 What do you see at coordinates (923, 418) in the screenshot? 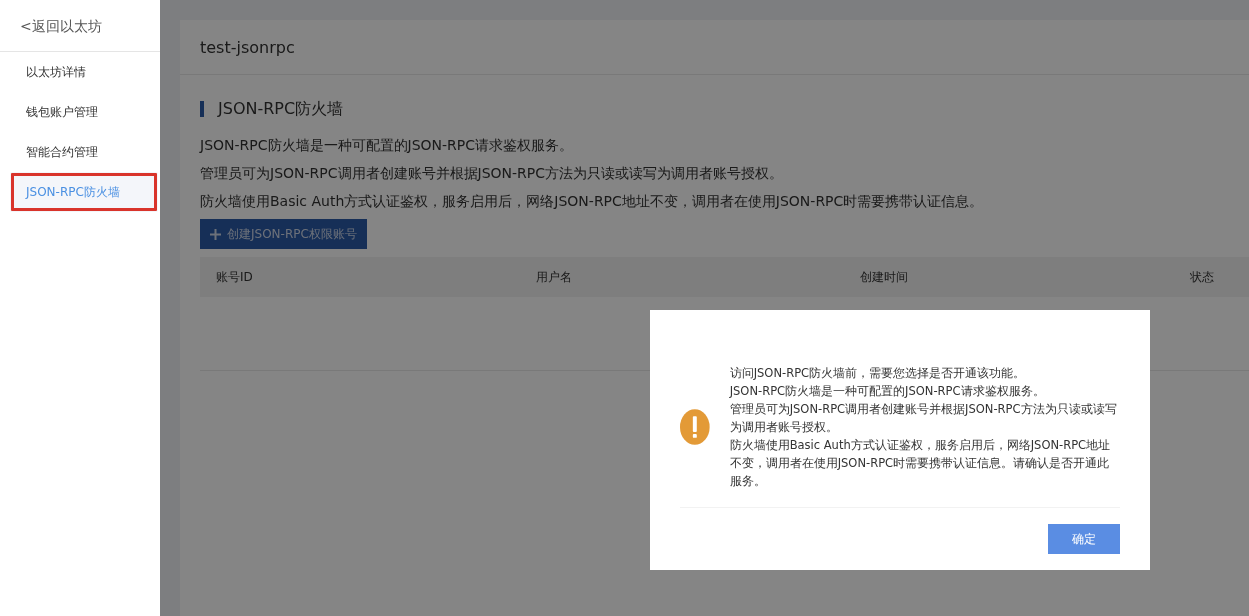
I see `dialog-message: 管理员可为JSON-RPC调用者创建账号并根据JSON-RPC方法为只读或读写为调用者账号授权。` at bounding box center [923, 418].